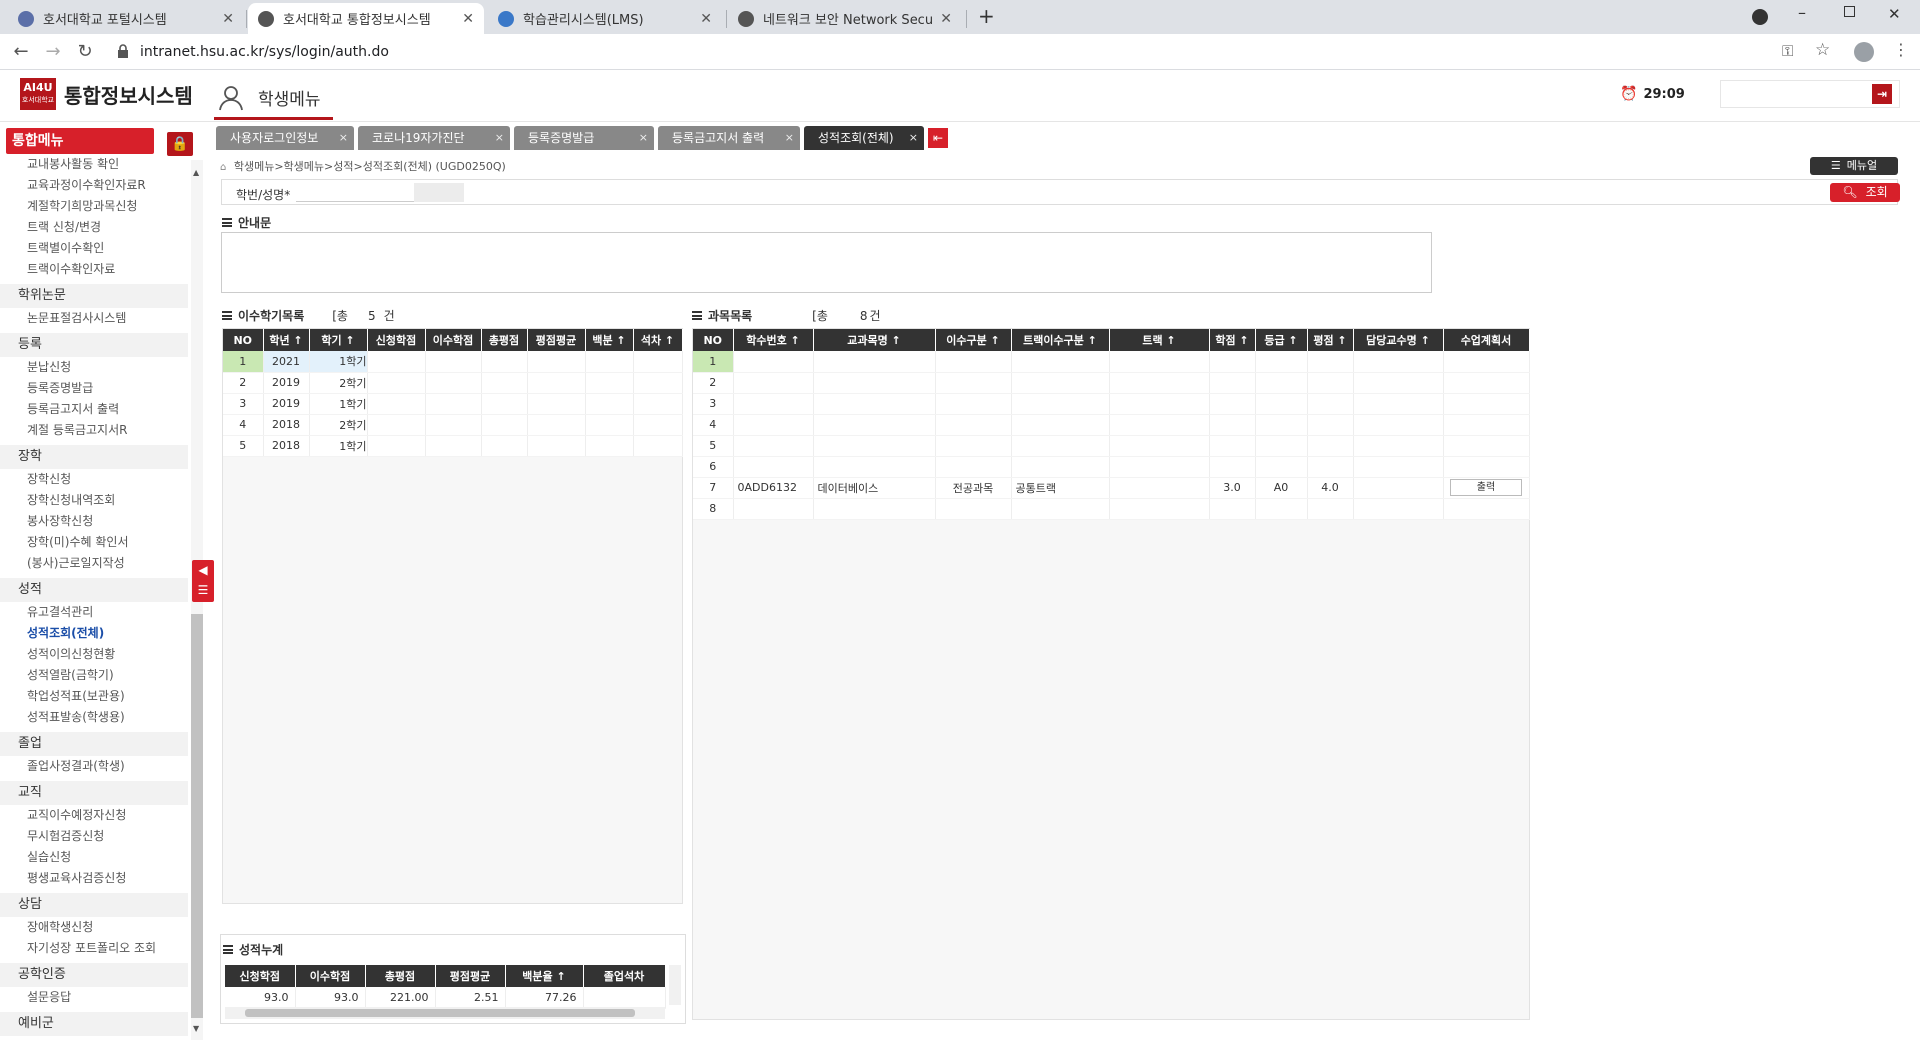 The image size is (1920, 1040). I want to click on sidebar-item: 장애학생신청, so click(94, 927).